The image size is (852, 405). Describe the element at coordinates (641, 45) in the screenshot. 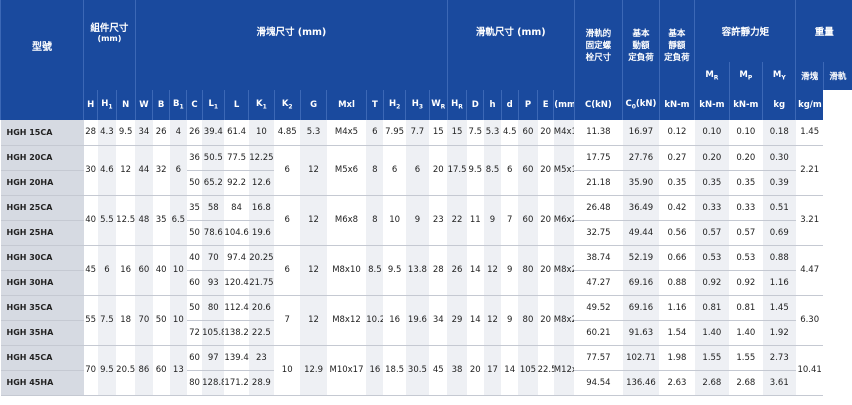

I see `dynamic-load-header: 基本 動額 定負荷` at that location.